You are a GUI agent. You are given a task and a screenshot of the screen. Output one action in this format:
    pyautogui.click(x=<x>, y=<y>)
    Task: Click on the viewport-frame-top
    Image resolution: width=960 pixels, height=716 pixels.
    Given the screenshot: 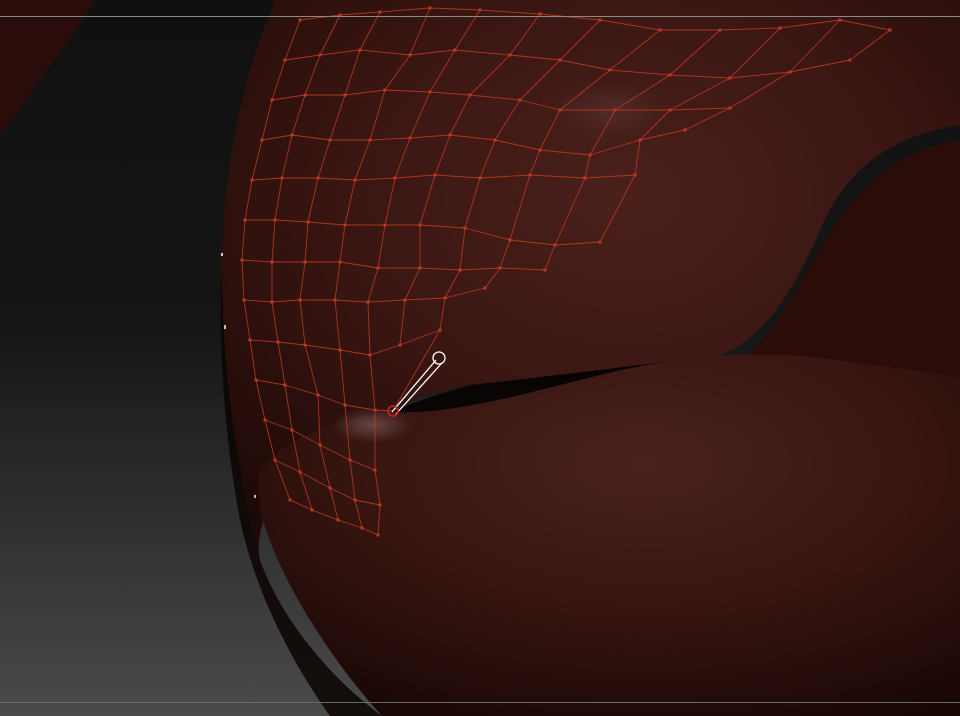 What is the action you would take?
    pyautogui.click(x=480, y=16)
    